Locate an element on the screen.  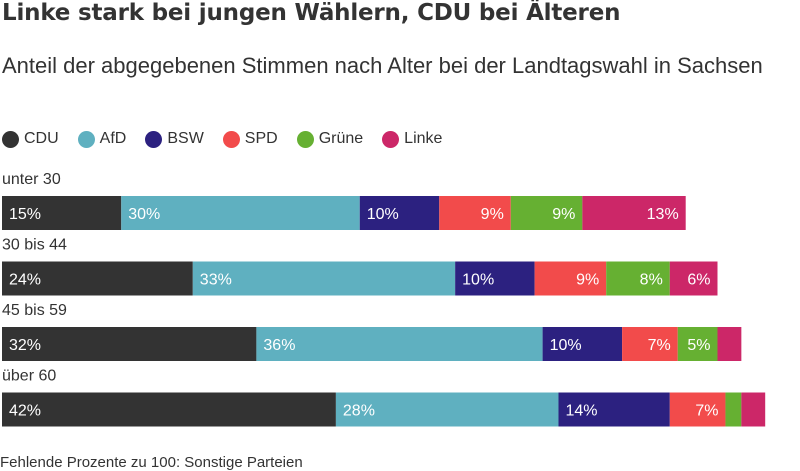
category-label: unter 30 is located at coordinates (31, 179).